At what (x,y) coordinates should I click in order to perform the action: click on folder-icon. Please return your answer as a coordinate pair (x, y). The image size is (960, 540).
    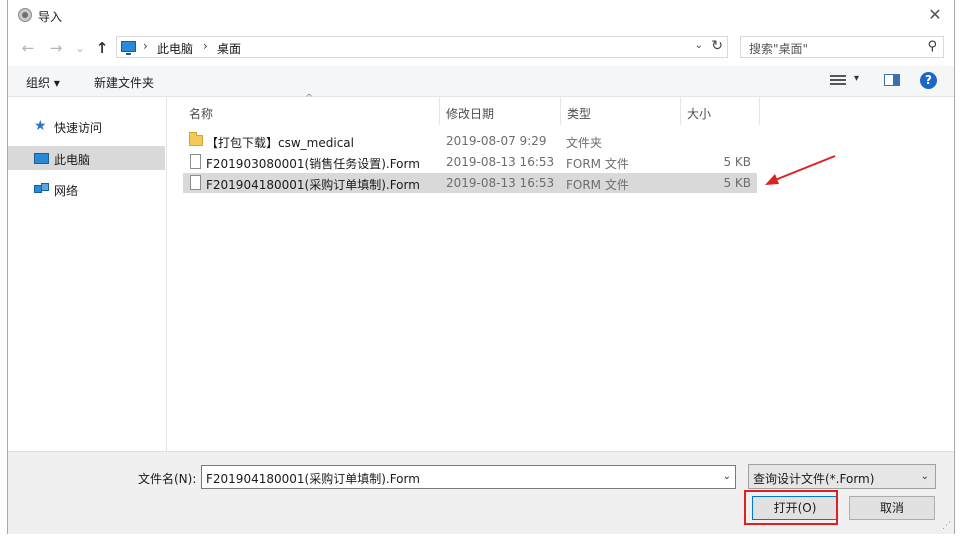
    Looking at the image, I should click on (196, 139).